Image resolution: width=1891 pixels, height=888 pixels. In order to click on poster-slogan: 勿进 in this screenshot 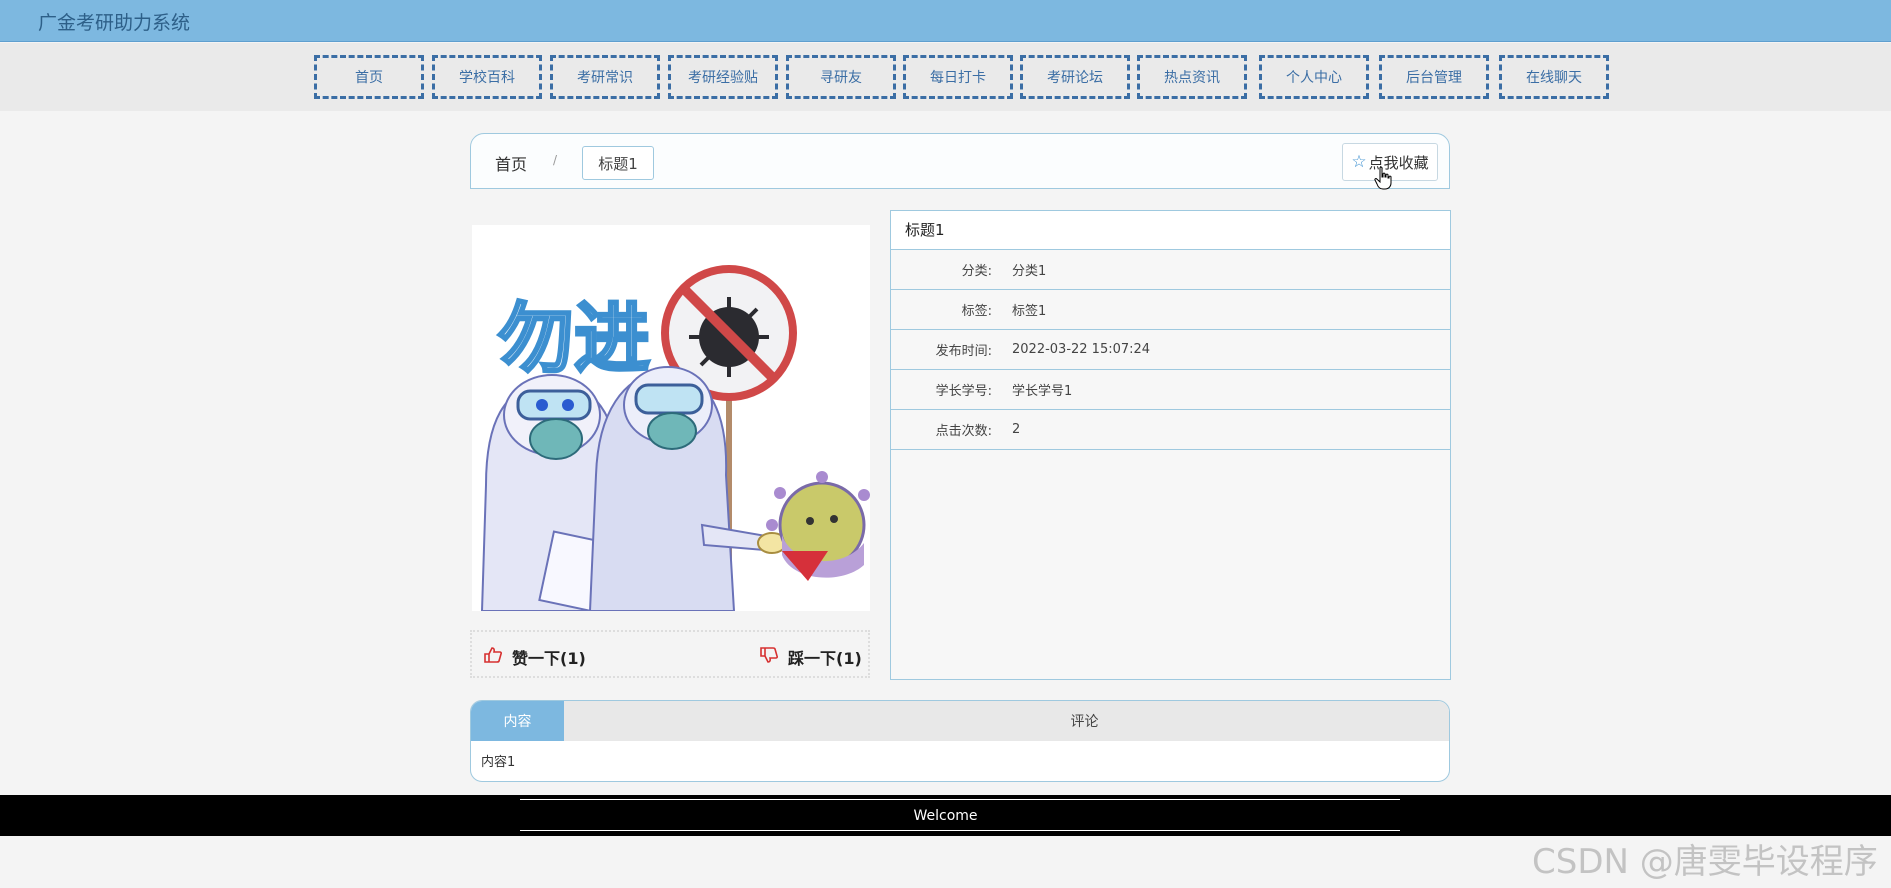, I will do `click(574, 338)`.